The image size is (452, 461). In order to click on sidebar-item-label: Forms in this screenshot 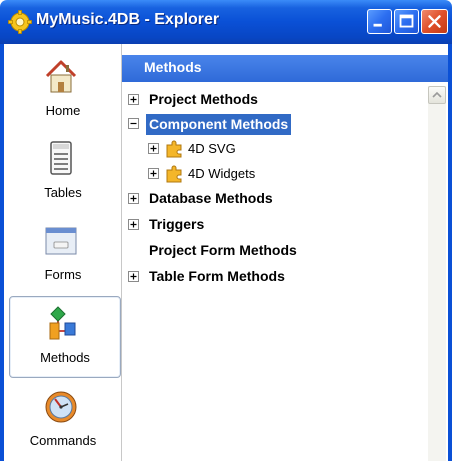, I will do `click(63, 274)`.